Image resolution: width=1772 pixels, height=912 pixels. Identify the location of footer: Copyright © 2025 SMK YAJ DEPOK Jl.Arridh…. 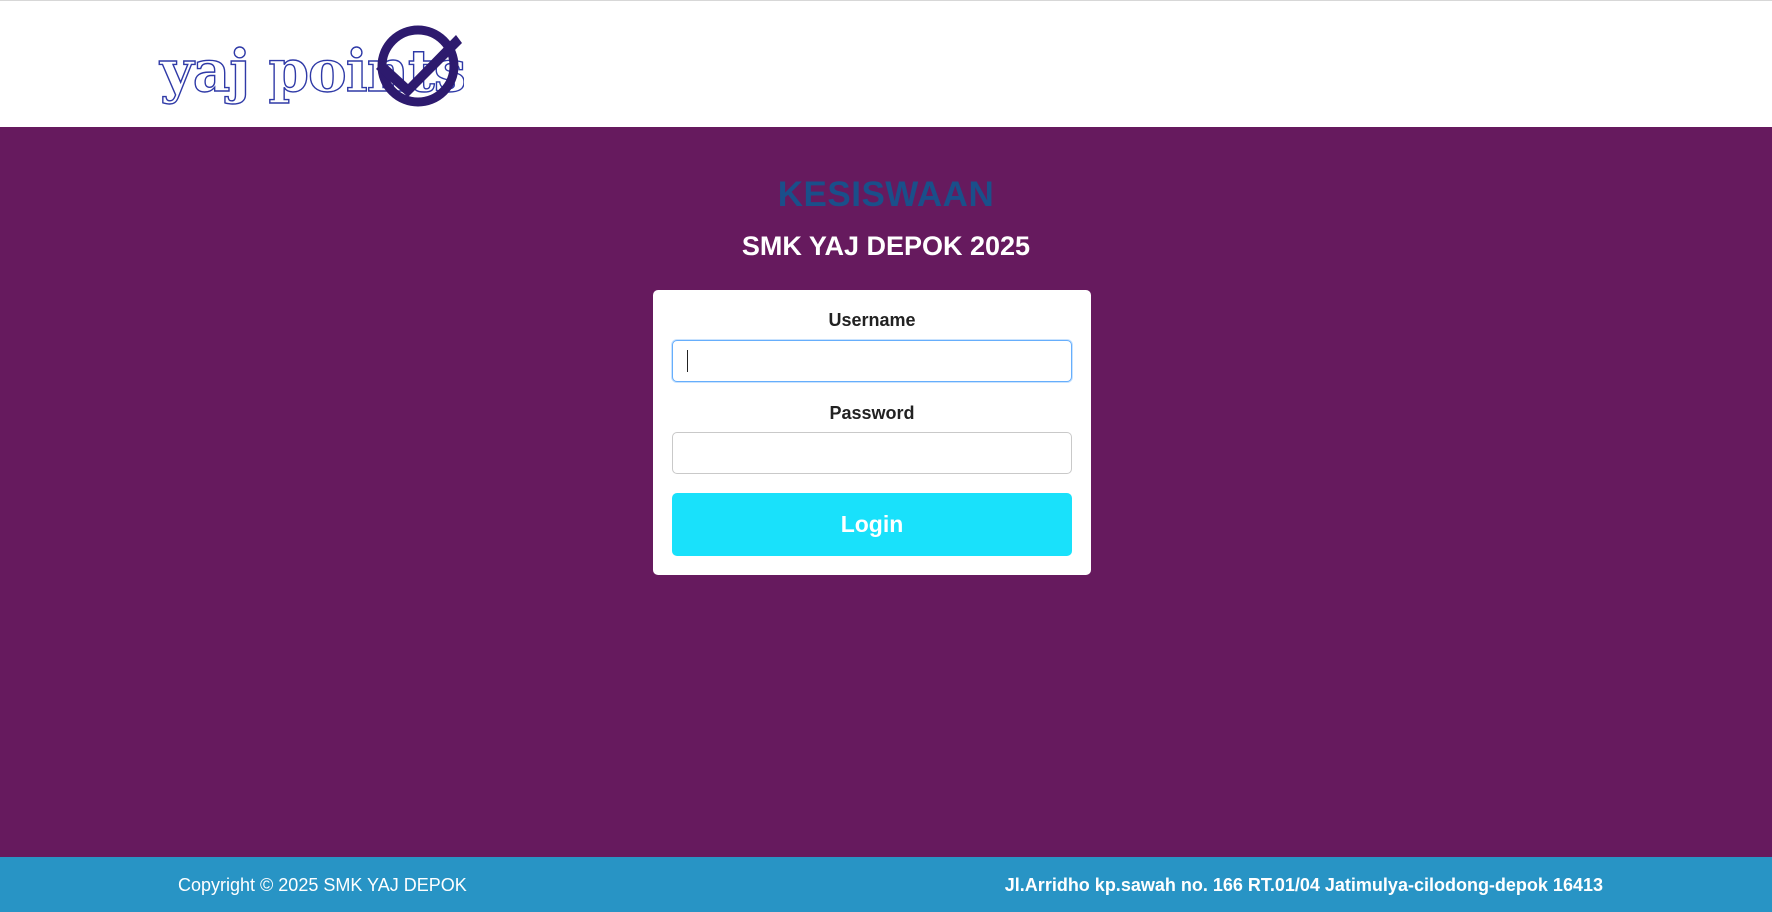
(886, 884).